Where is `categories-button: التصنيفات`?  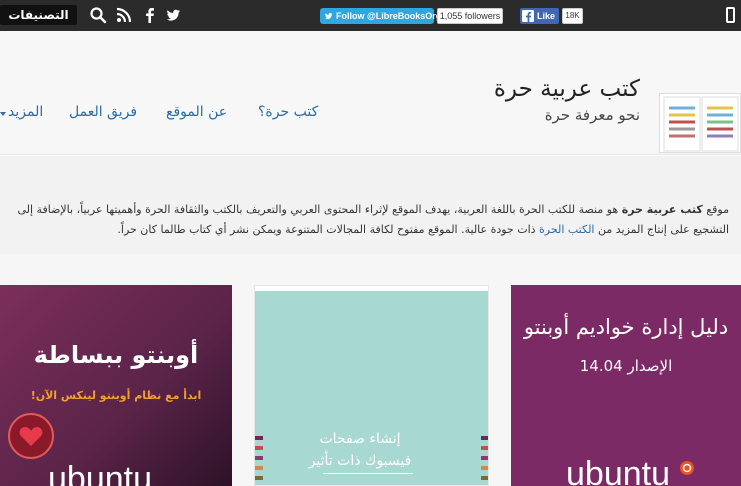
categories-button: التصنيفات is located at coordinates (38, 15).